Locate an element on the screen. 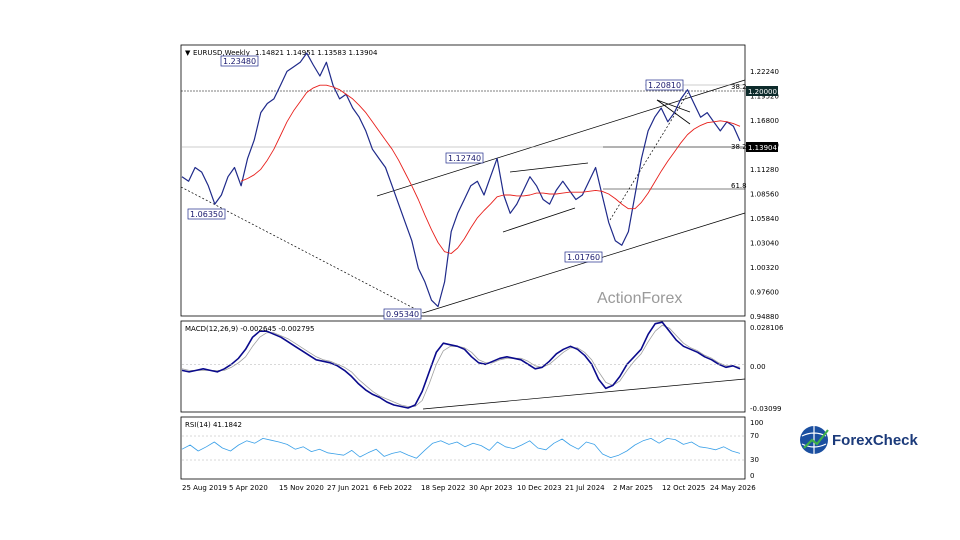 The width and height of the screenshot is (960, 540). macd-title: MACD(12,26,9) -0.002645 -0.002795 is located at coordinates (249, 329).